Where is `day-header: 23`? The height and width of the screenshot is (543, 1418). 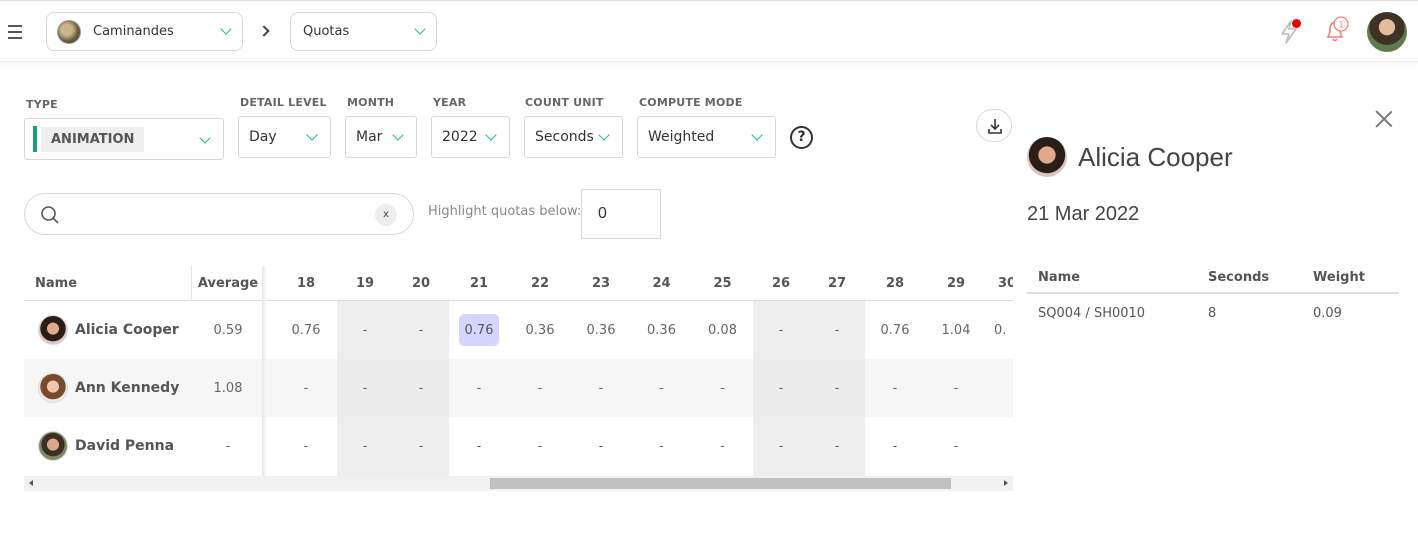
day-header: 23 is located at coordinates (601, 283).